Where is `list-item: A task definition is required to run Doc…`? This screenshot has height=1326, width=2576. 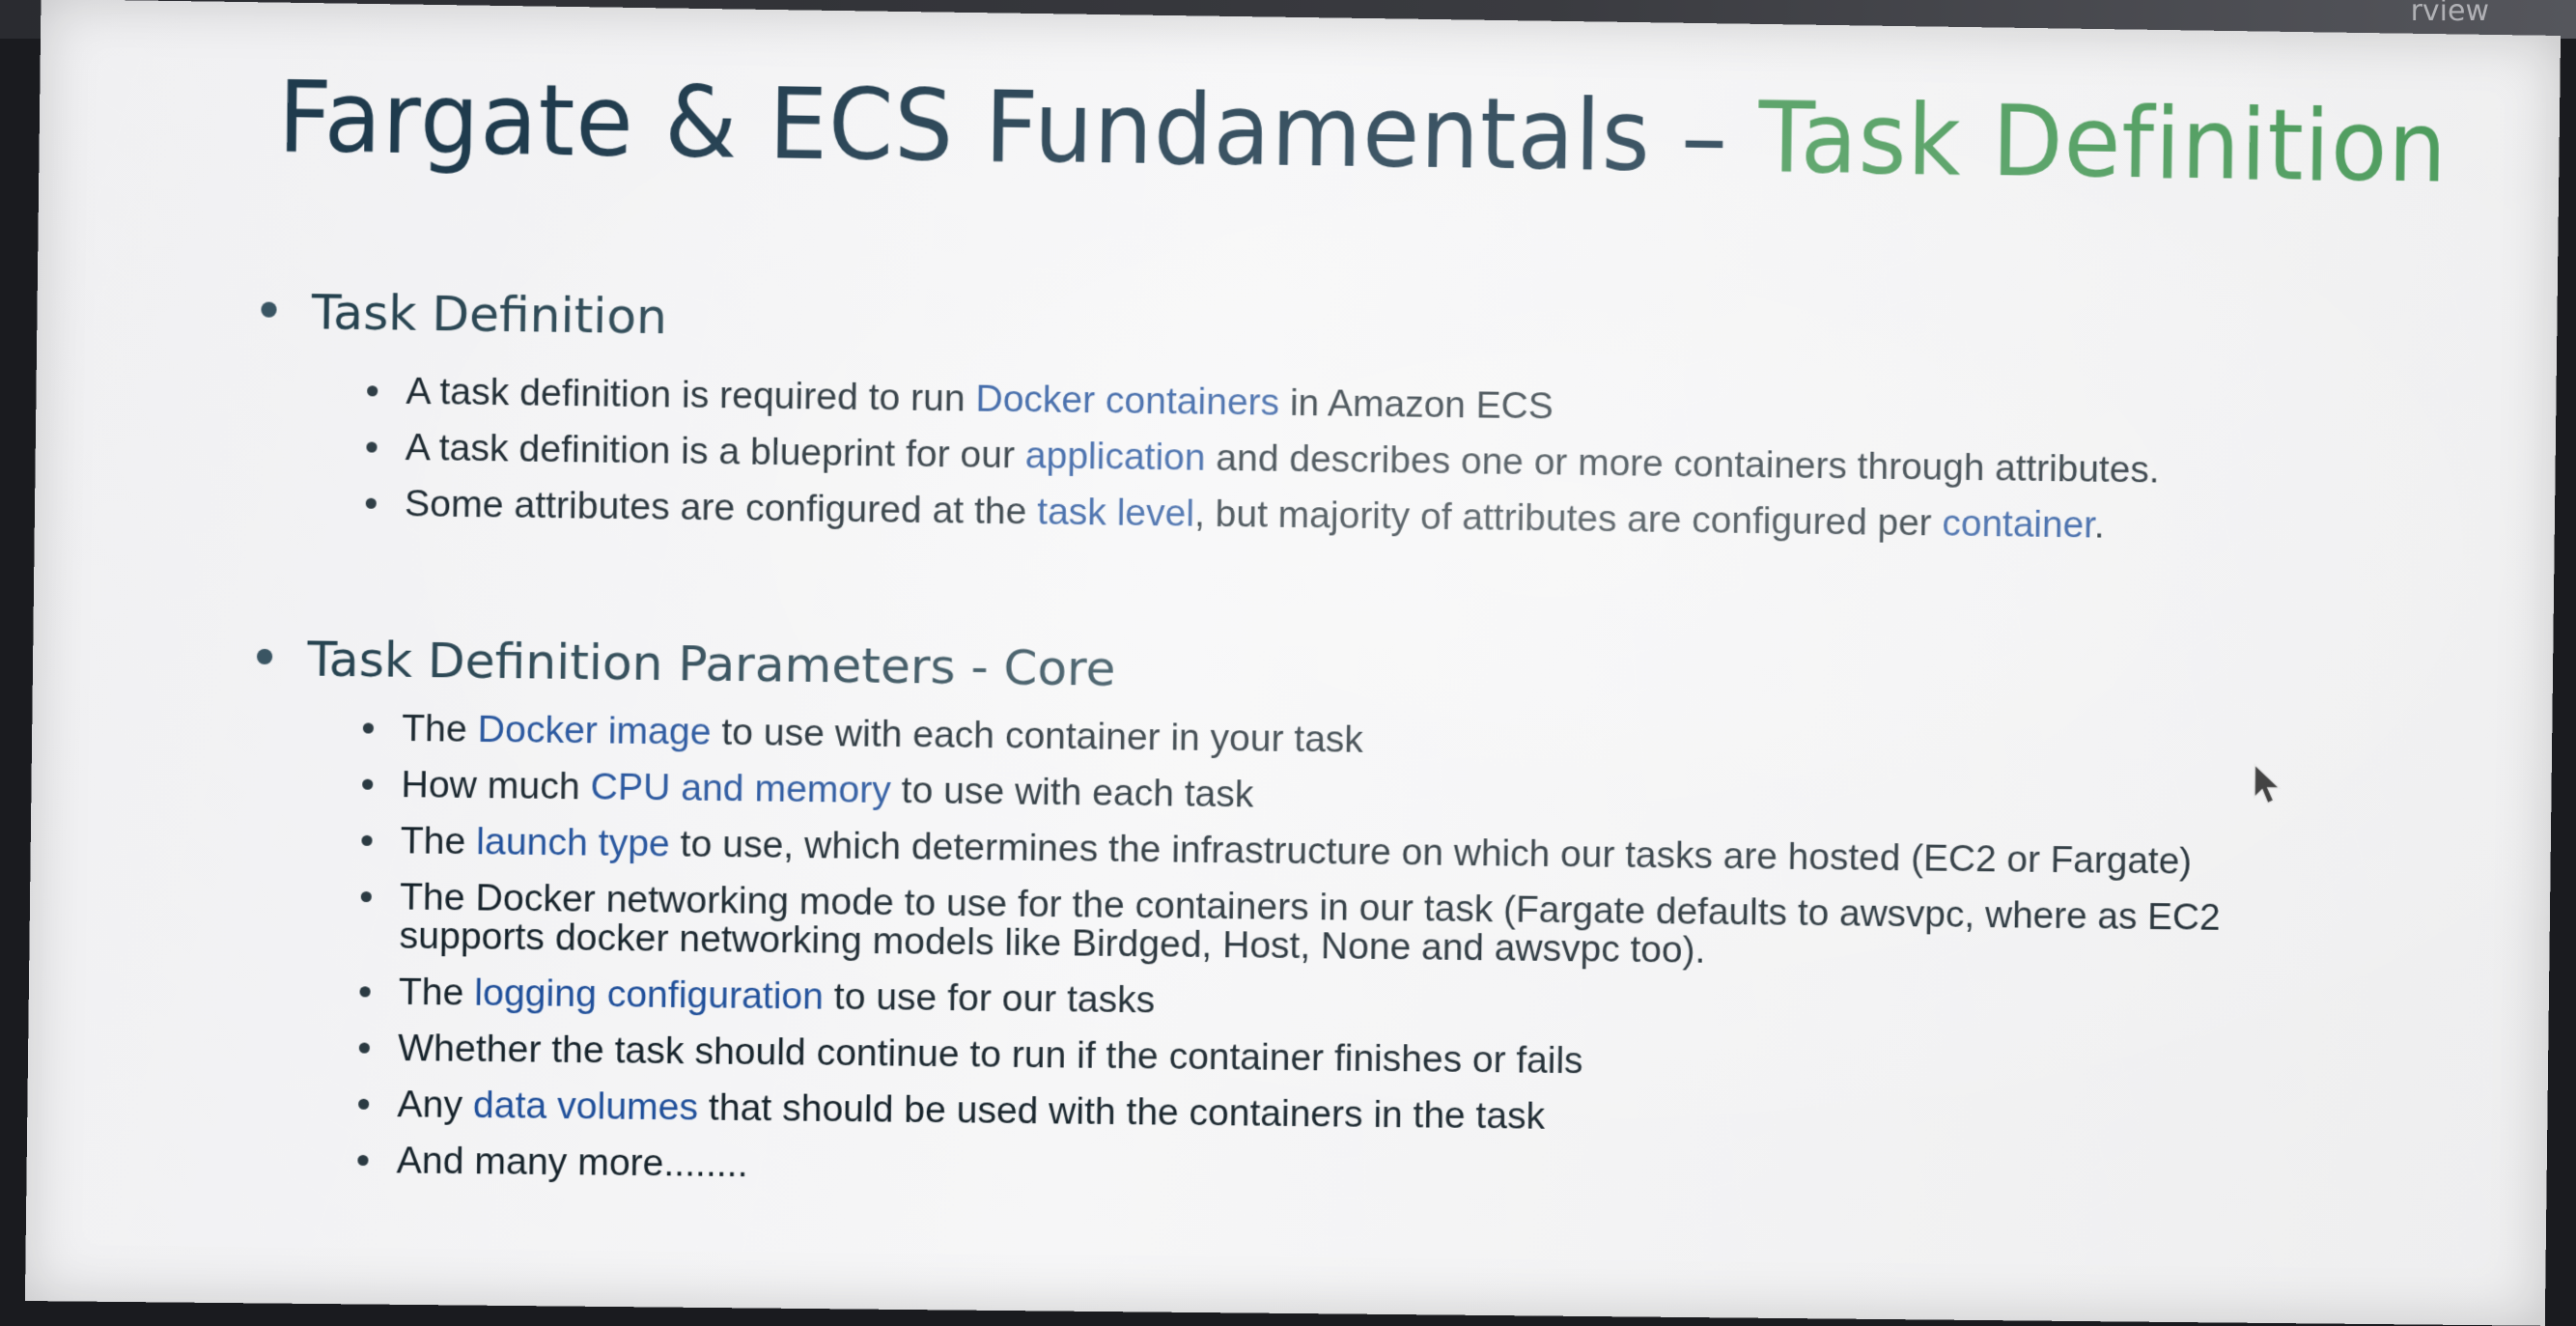
list-item: A task definition is required to run Doc… is located at coordinates (1371, 404).